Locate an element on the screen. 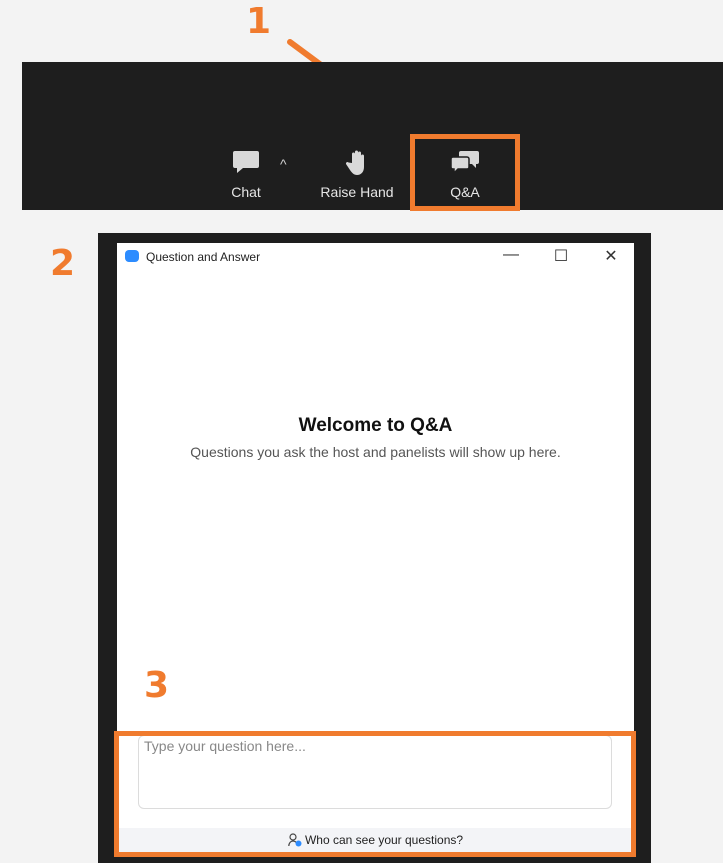 The height and width of the screenshot is (863, 723). step-number-3: 3 is located at coordinates (157, 685).